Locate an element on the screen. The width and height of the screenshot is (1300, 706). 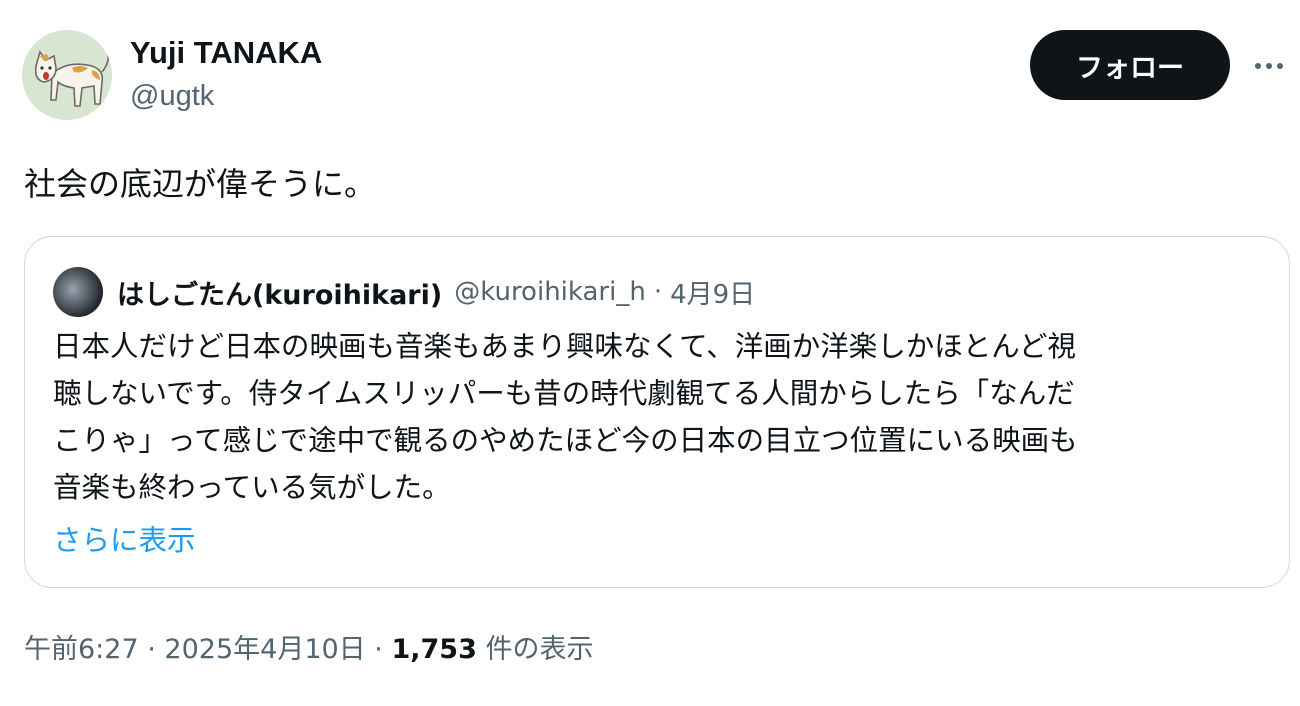
quoted-author-handle: @kuroihikari_h is located at coordinates (550, 292).